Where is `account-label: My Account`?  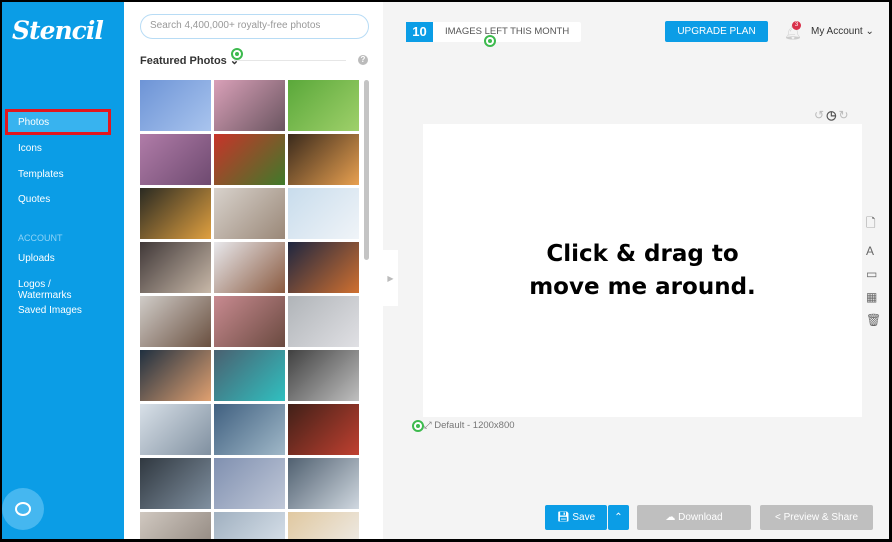 account-label: My Account is located at coordinates (837, 31).